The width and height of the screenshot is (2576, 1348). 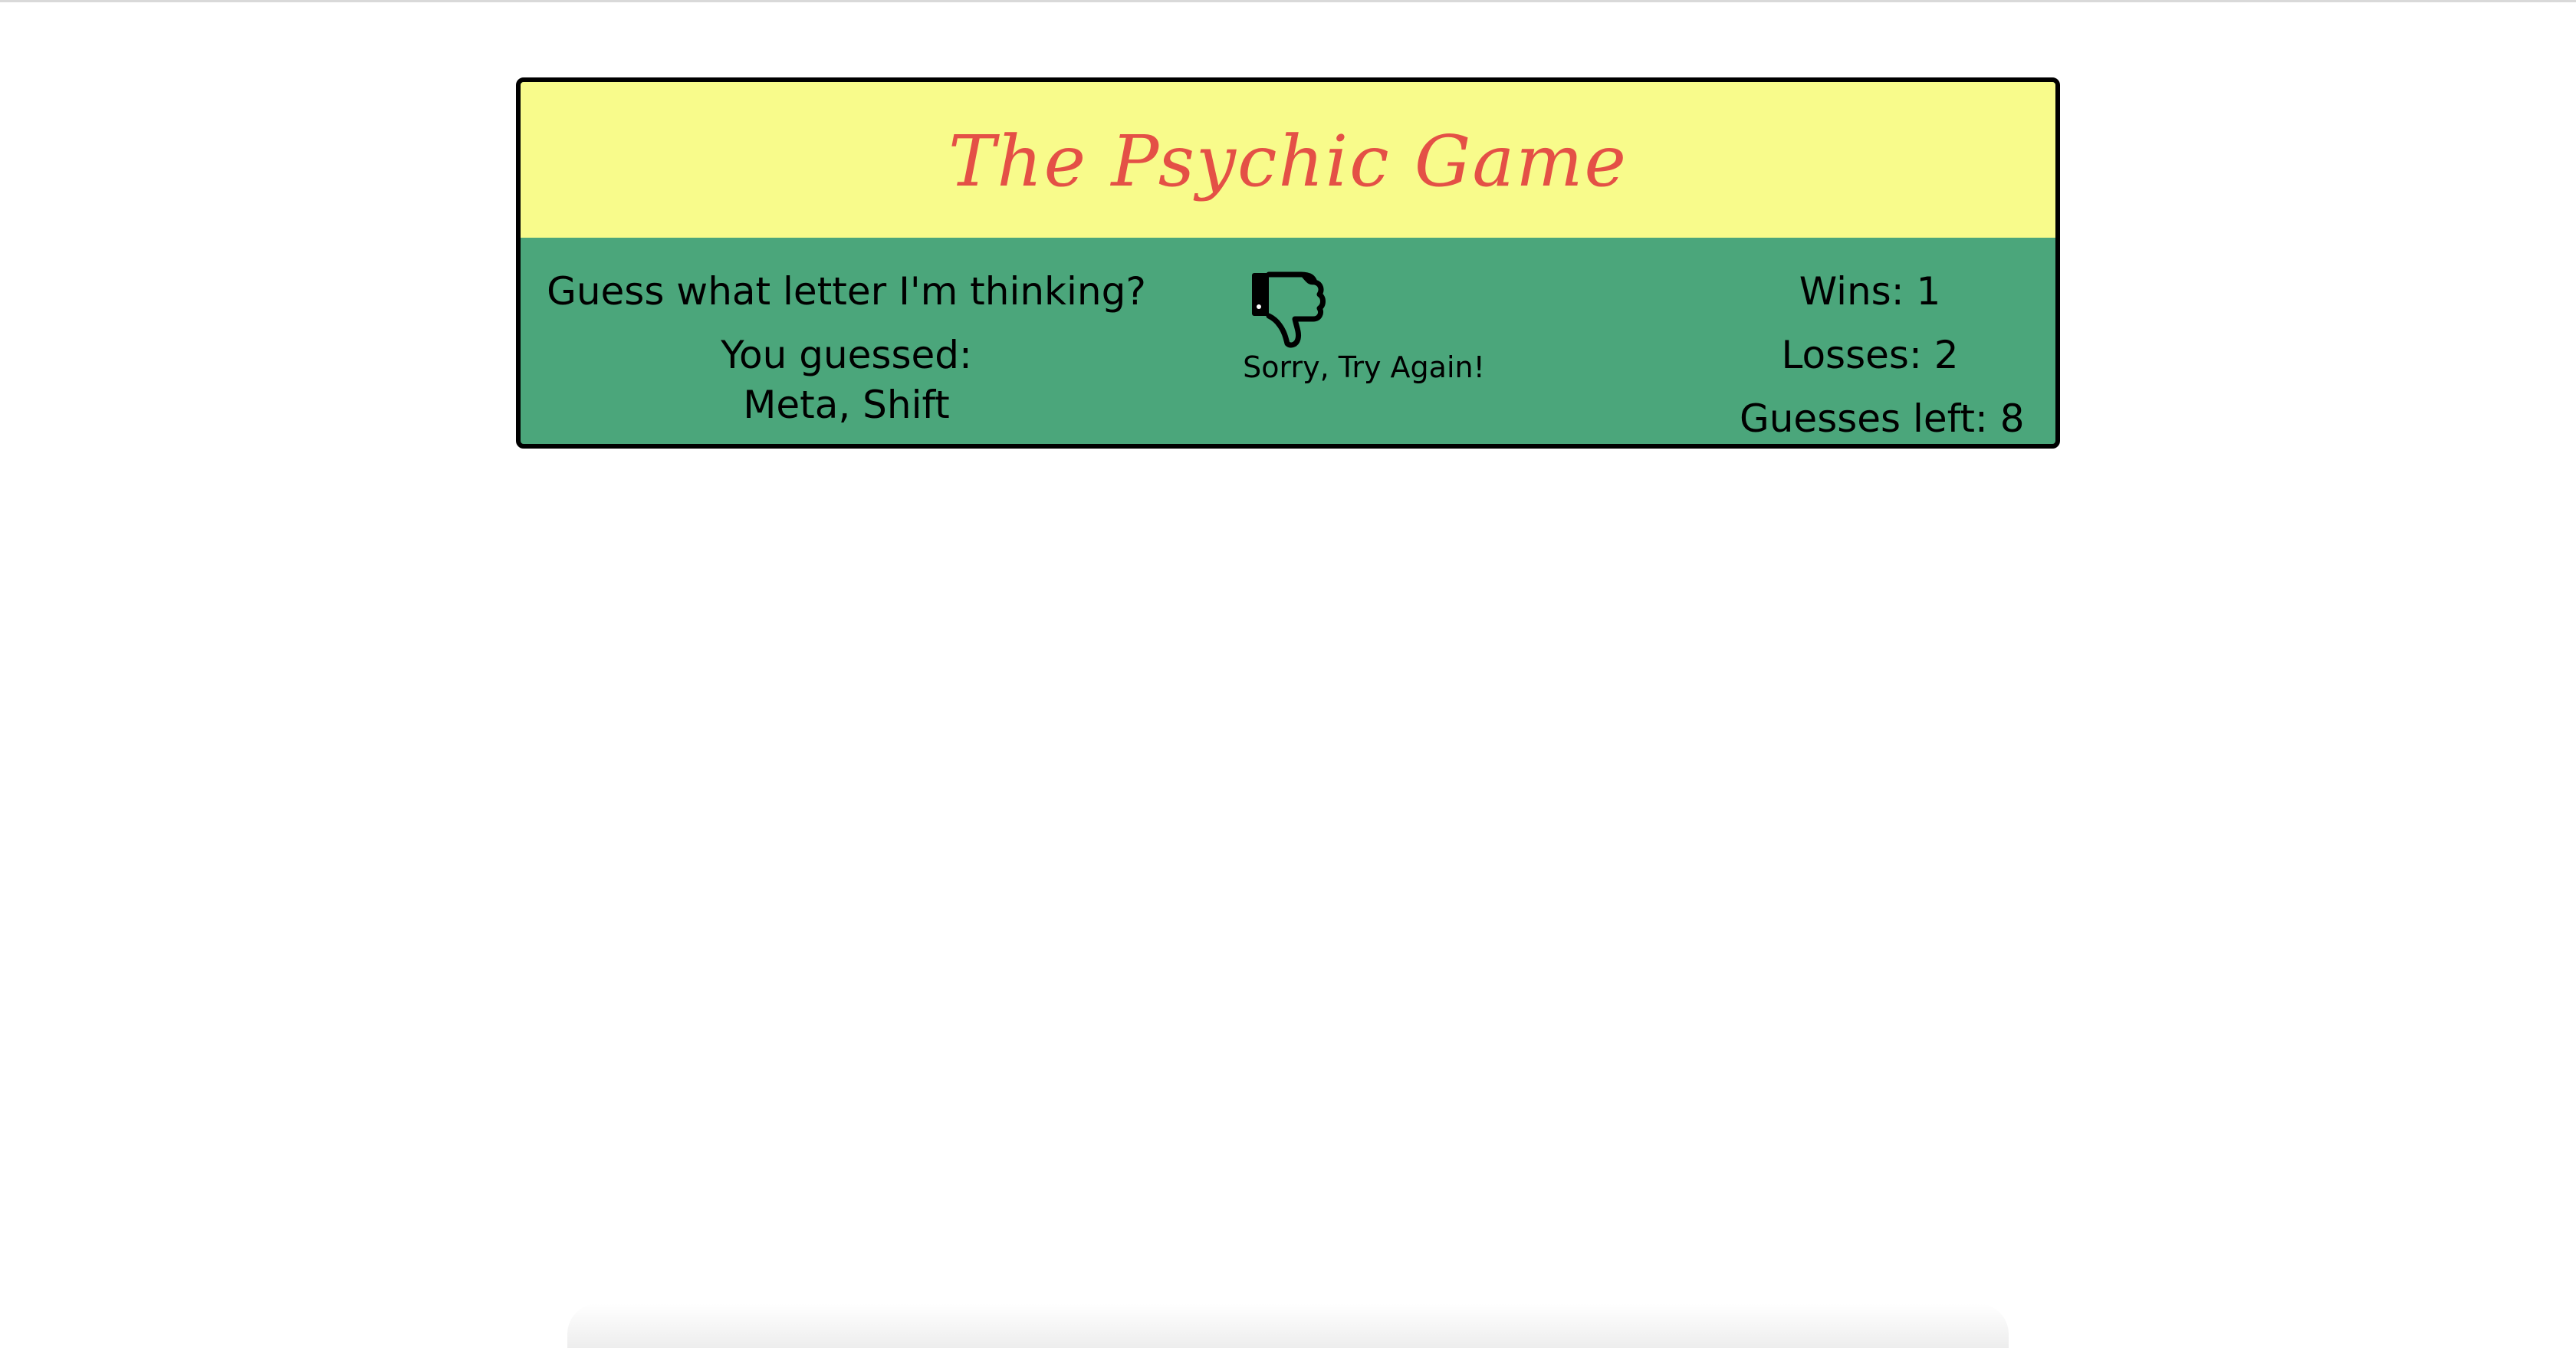 I want to click on guessed-label: You guessed:, so click(x=847, y=355).